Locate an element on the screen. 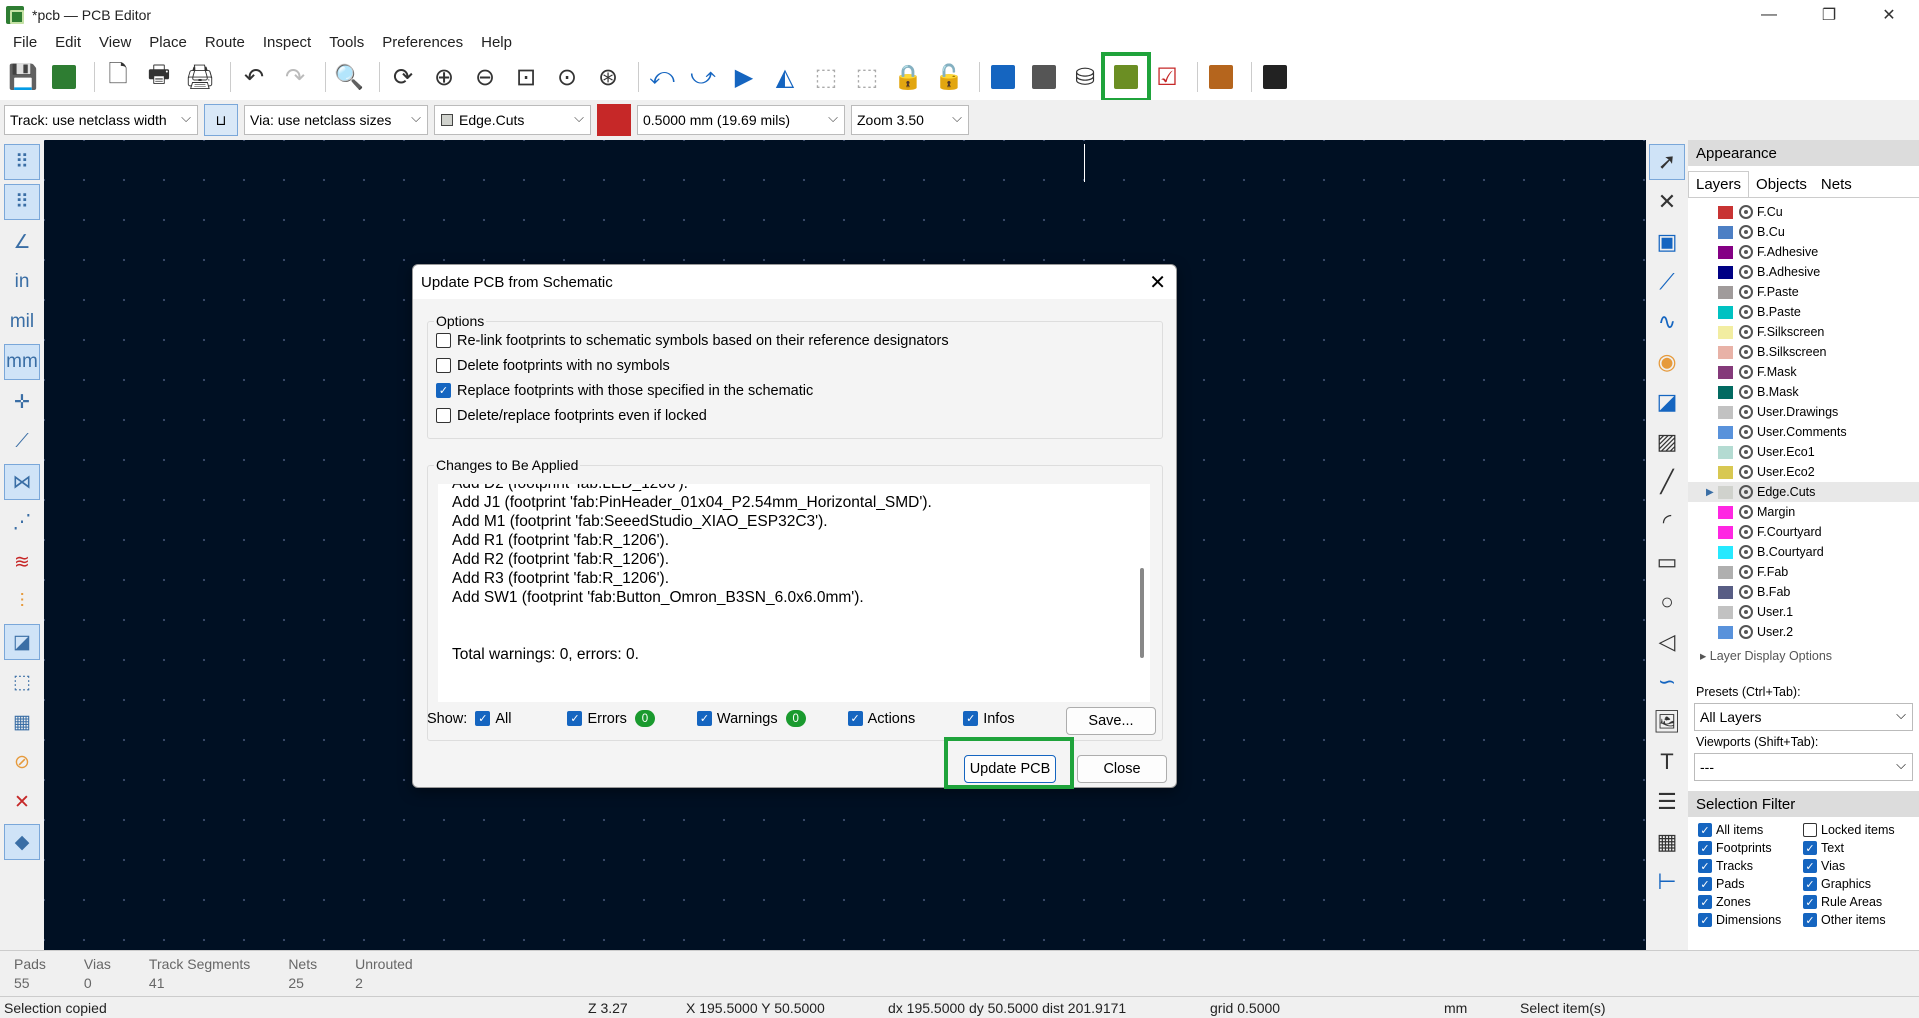 Image resolution: width=1919 pixels, height=1018 pixels. layer-row: F.Mask is located at coordinates (1803, 372).